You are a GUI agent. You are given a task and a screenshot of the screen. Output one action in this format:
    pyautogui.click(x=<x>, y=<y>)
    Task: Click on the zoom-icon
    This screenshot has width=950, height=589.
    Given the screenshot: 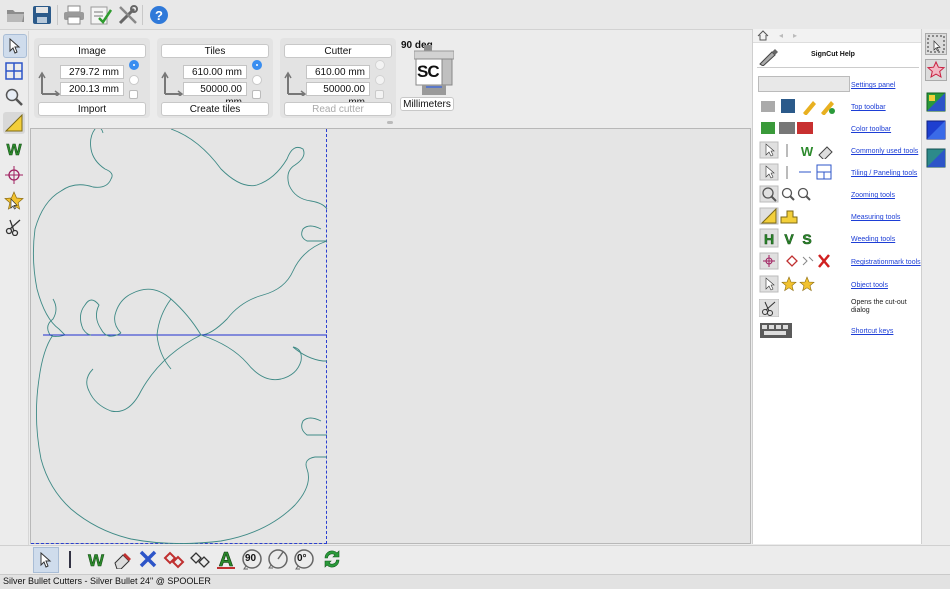 What is the action you would take?
    pyautogui.click(x=14, y=97)
    